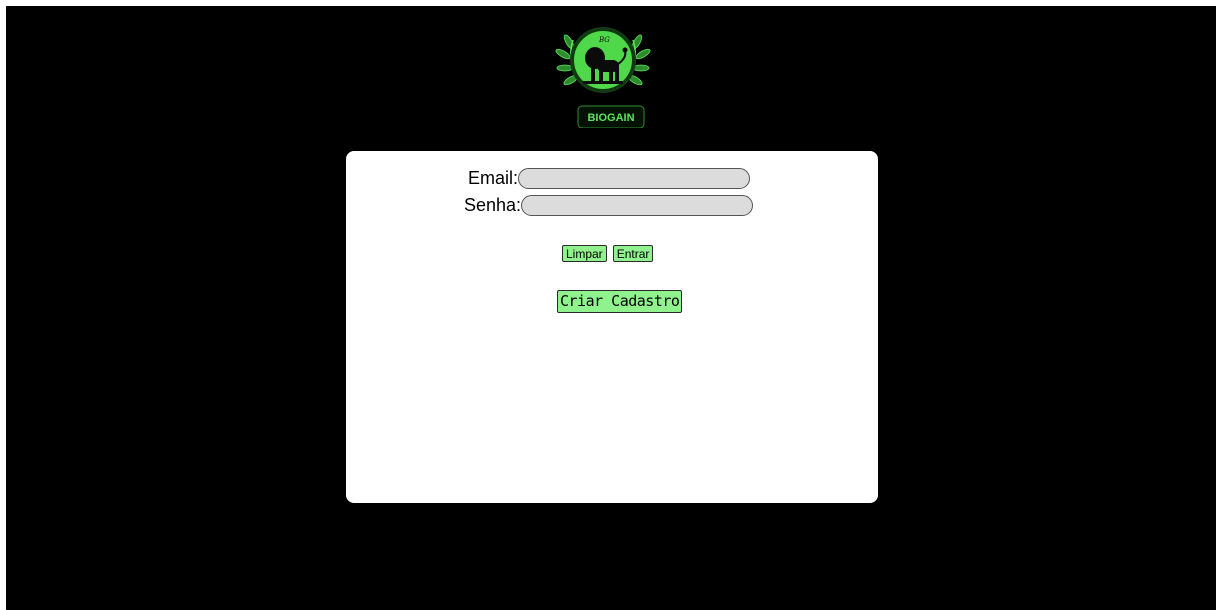 Image resolution: width=1216 pixels, height=610 pixels. I want to click on monogram-text: BG, so click(604, 40).